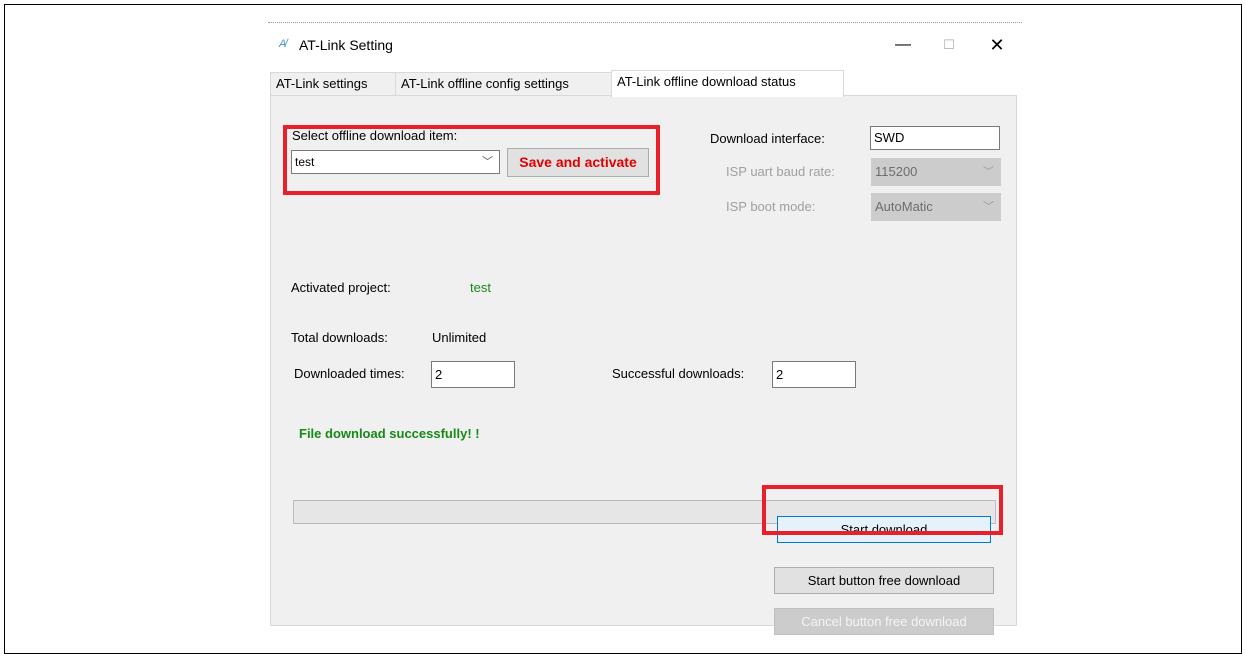 This screenshot has height=654, width=1246. Describe the element at coordinates (935, 138) in the screenshot. I see `download-interface-field: SWD` at that location.